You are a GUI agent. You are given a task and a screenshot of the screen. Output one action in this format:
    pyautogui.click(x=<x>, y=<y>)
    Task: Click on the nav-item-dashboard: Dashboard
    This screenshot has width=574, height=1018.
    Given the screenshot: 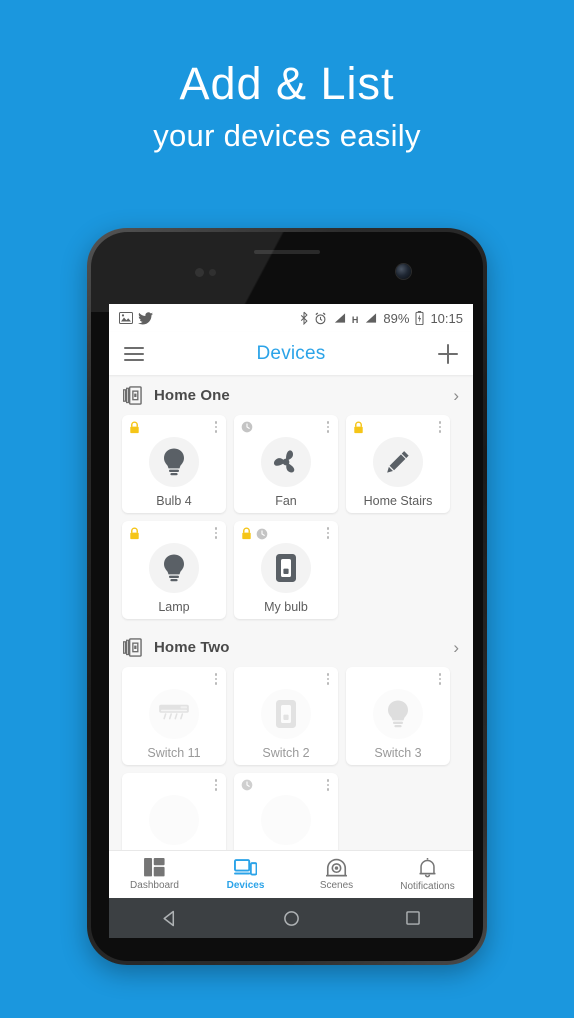 What is the action you would take?
    pyautogui.click(x=154, y=874)
    